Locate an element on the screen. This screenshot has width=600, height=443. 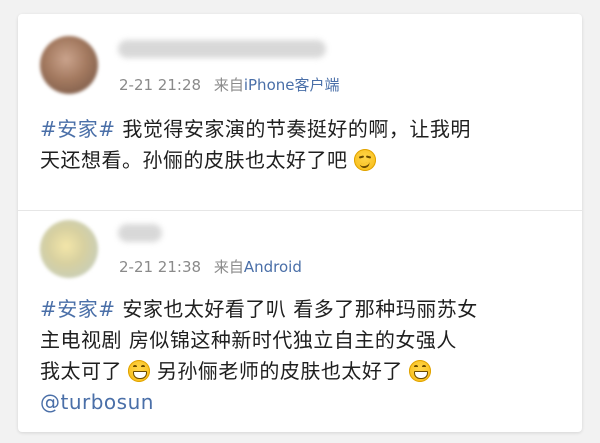
comment-text: #安家# 我觉得安家演的节奏挺好的啊，让我明 天还想看。孙俪的皮肤也太好了吧 is located at coordinates (304, 145).